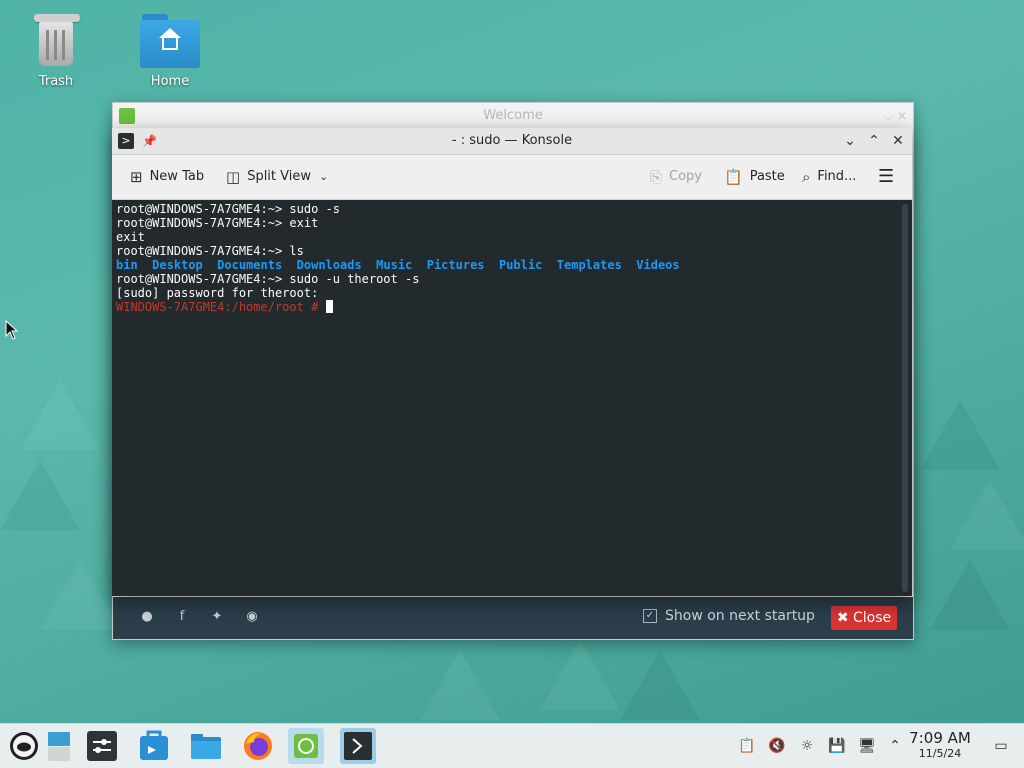  What do you see at coordinates (324, 176) in the screenshot?
I see `chevron-down-icon: ⌄` at bounding box center [324, 176].